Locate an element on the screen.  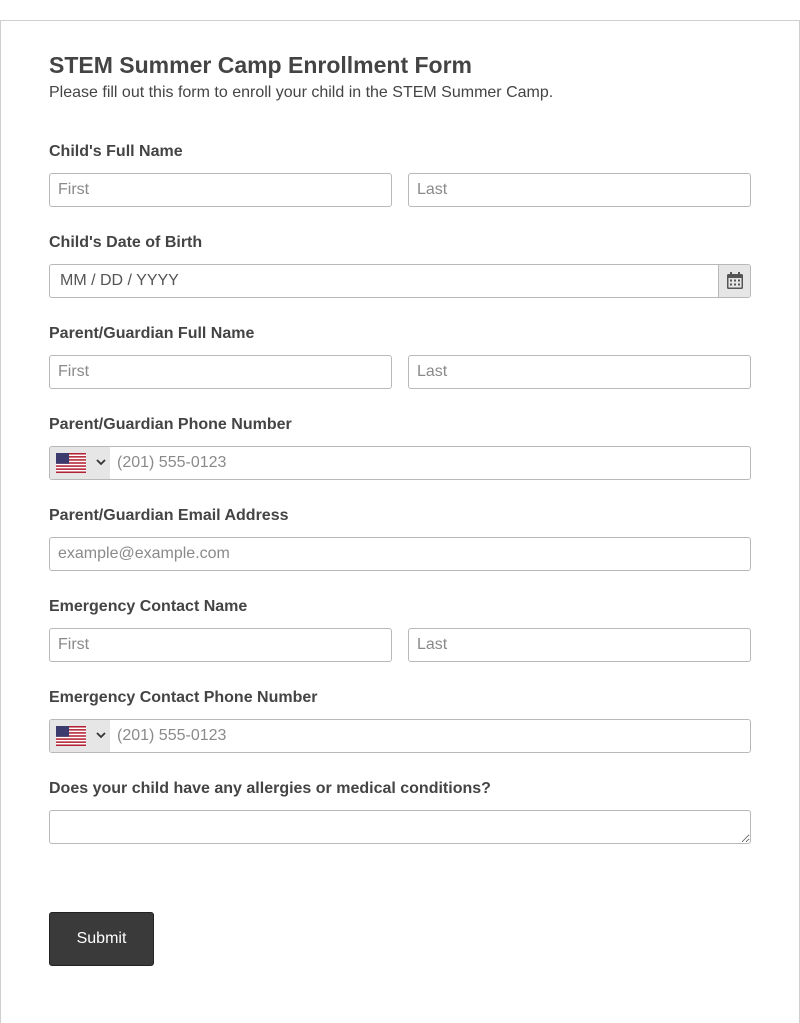
child-dob-field is located at coordinates (400, 281).